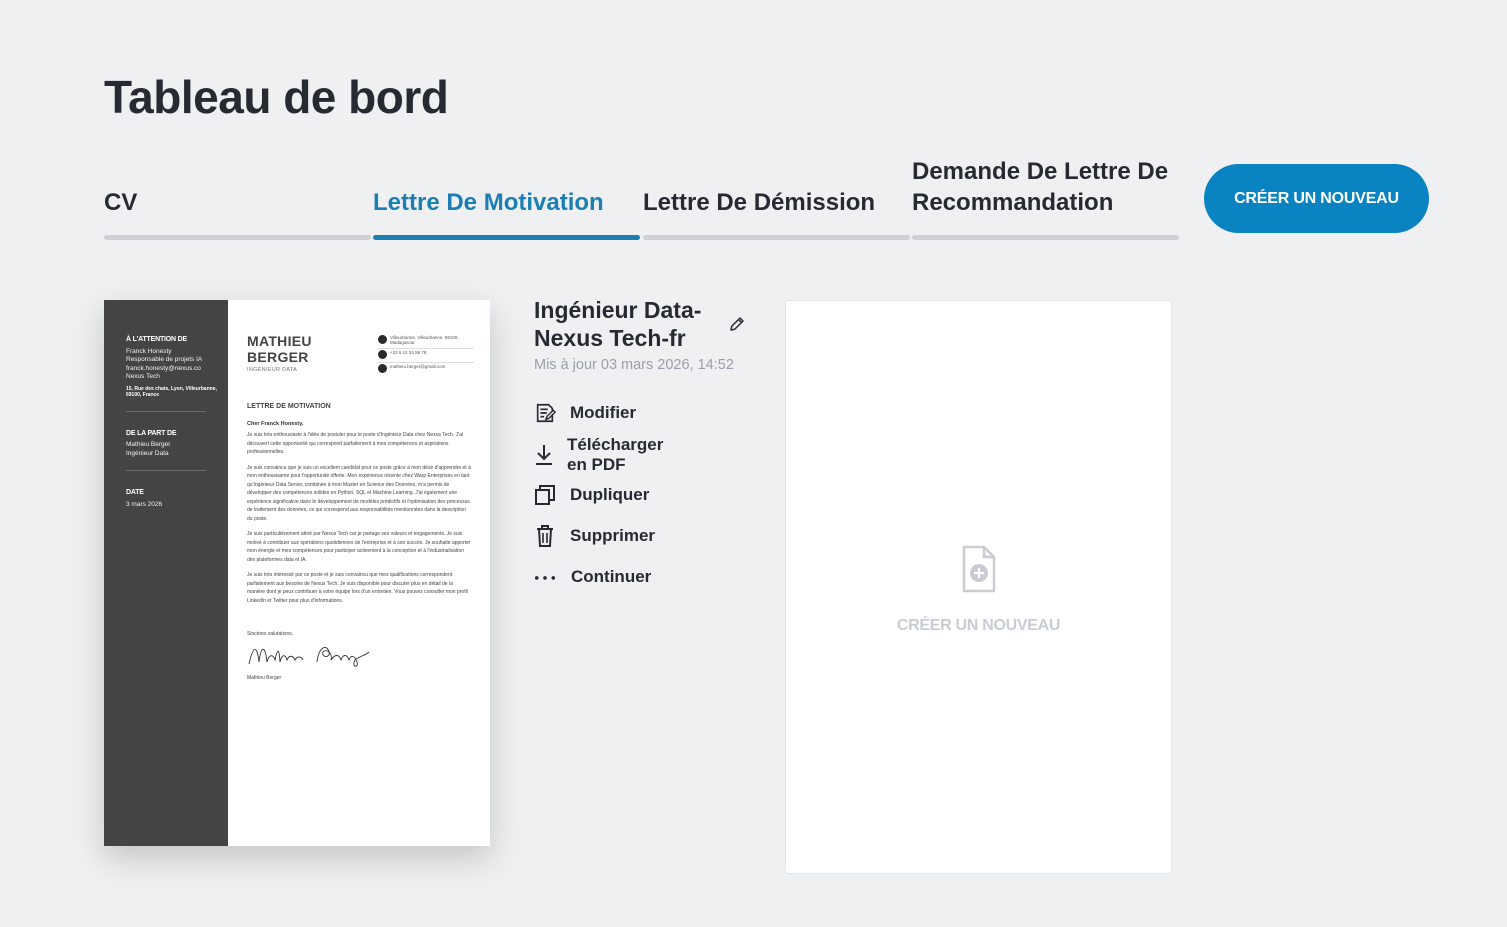  I want to click on download-pdf-button: Télécharger en PDF, so click(599, 454).